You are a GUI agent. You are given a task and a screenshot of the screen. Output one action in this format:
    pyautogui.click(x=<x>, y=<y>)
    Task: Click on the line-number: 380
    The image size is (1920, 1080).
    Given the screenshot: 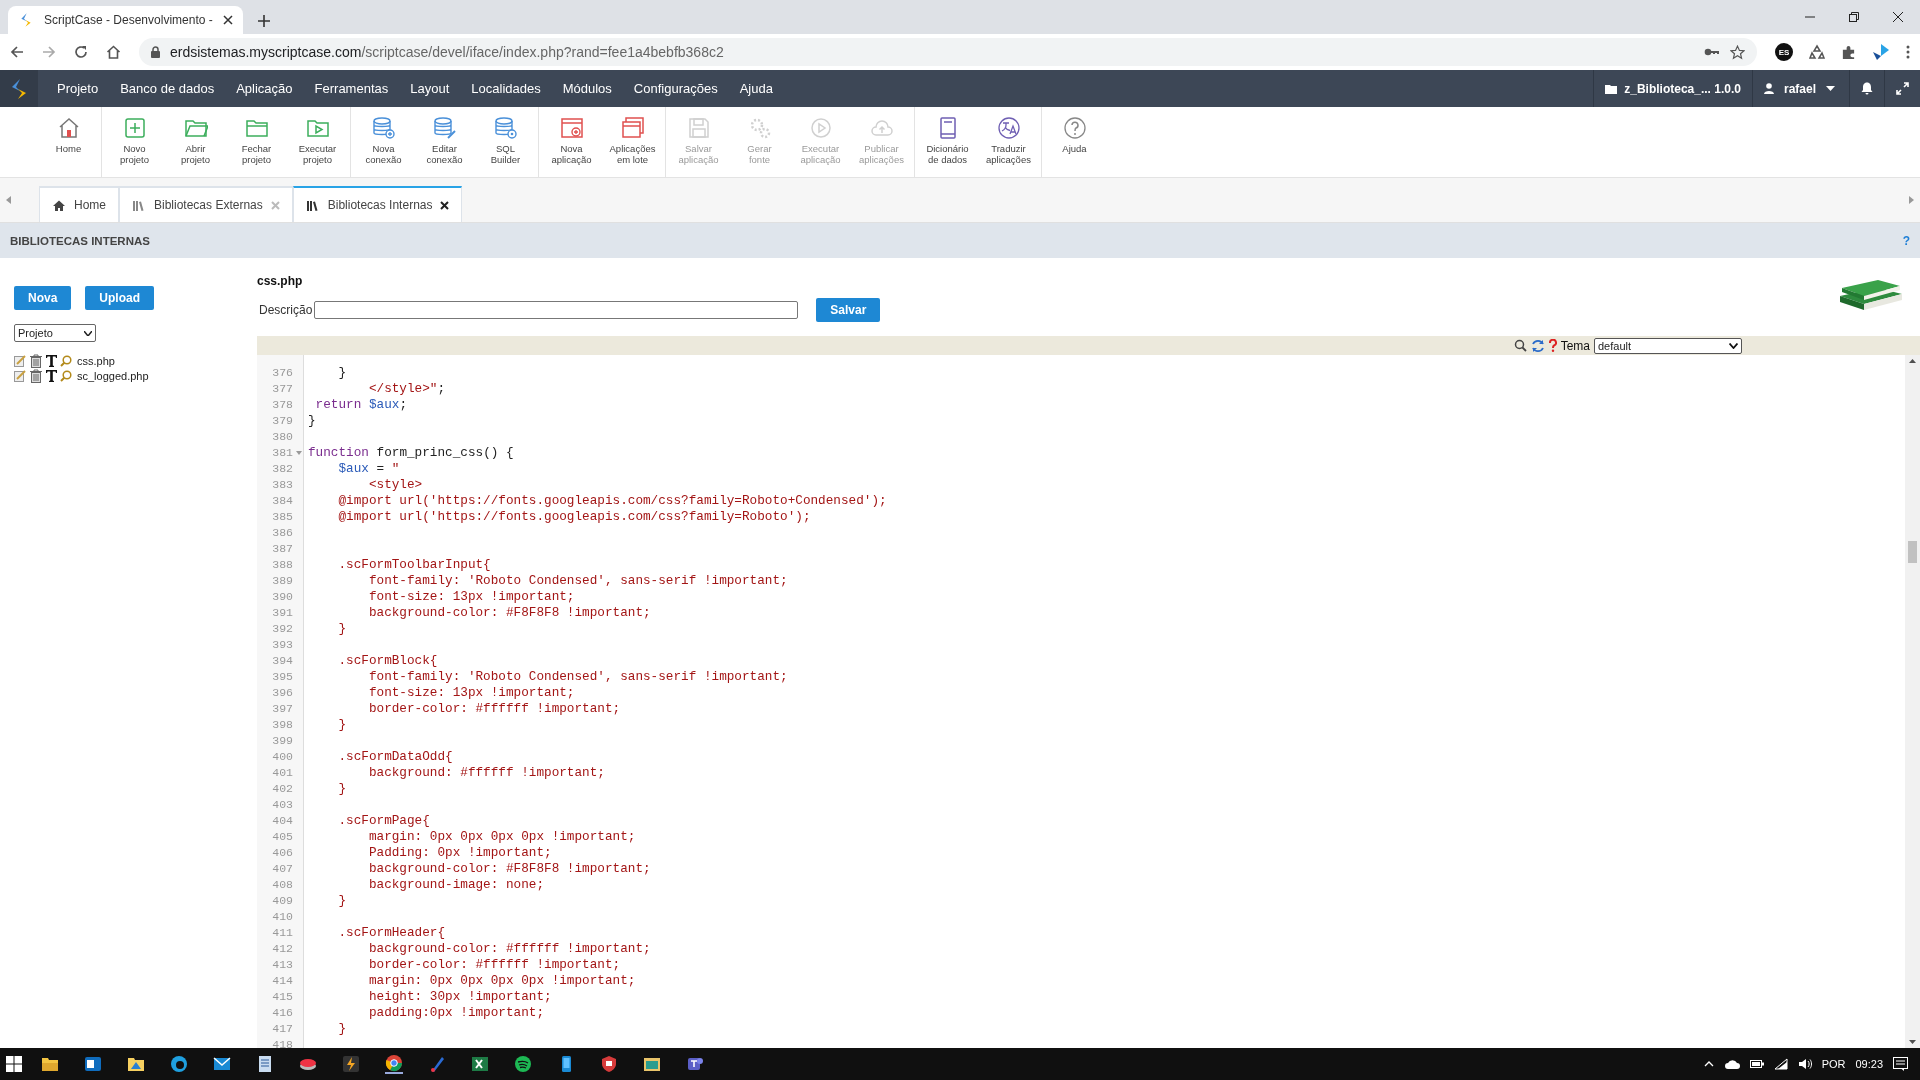 What is the action you would take?
    pyautogui.click(x=282, y=437)
    